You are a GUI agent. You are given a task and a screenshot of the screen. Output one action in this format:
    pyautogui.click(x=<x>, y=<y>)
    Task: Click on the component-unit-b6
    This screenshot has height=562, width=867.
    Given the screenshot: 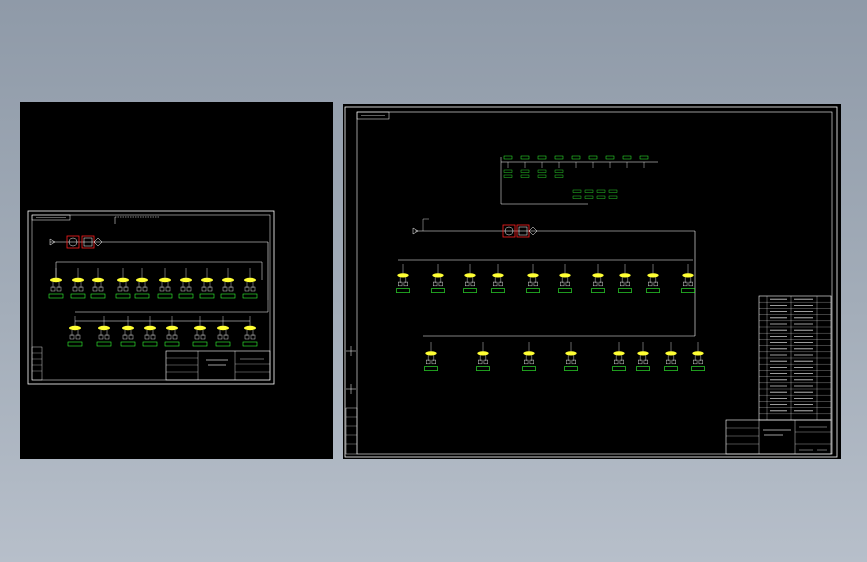 What is the action you would take?
    pyautogui.click(x=223, y=331)
    